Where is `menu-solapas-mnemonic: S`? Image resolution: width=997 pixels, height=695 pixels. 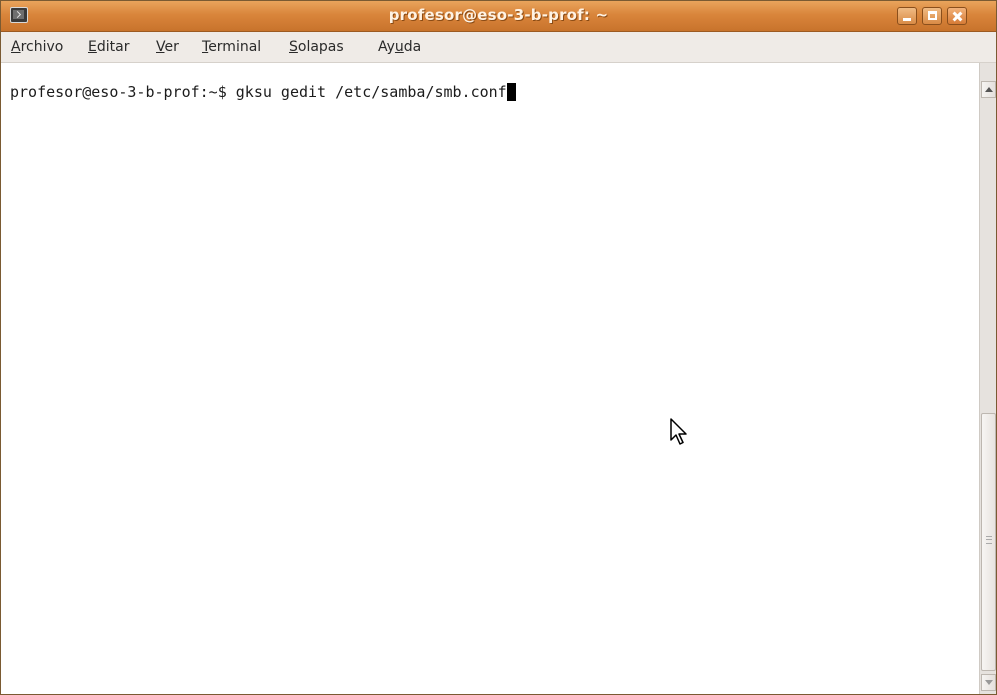
menu-solapas-mnemonic: S is located at coordinates (293, 47).